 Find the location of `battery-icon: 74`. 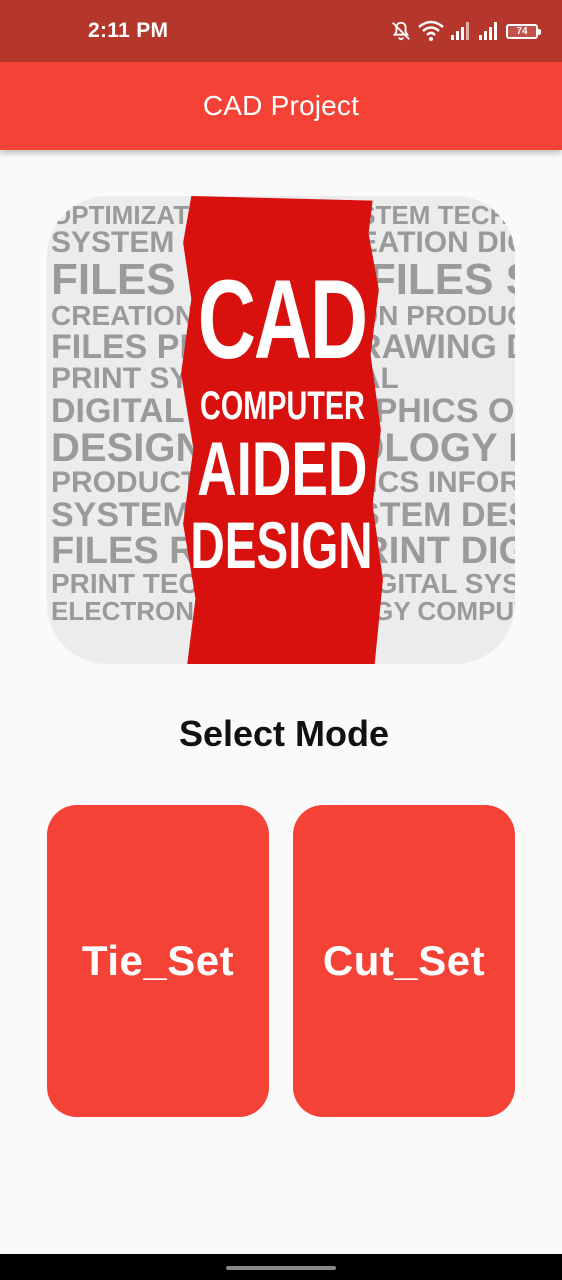

battery-icon: 74 is located at coordinates (523, 31).